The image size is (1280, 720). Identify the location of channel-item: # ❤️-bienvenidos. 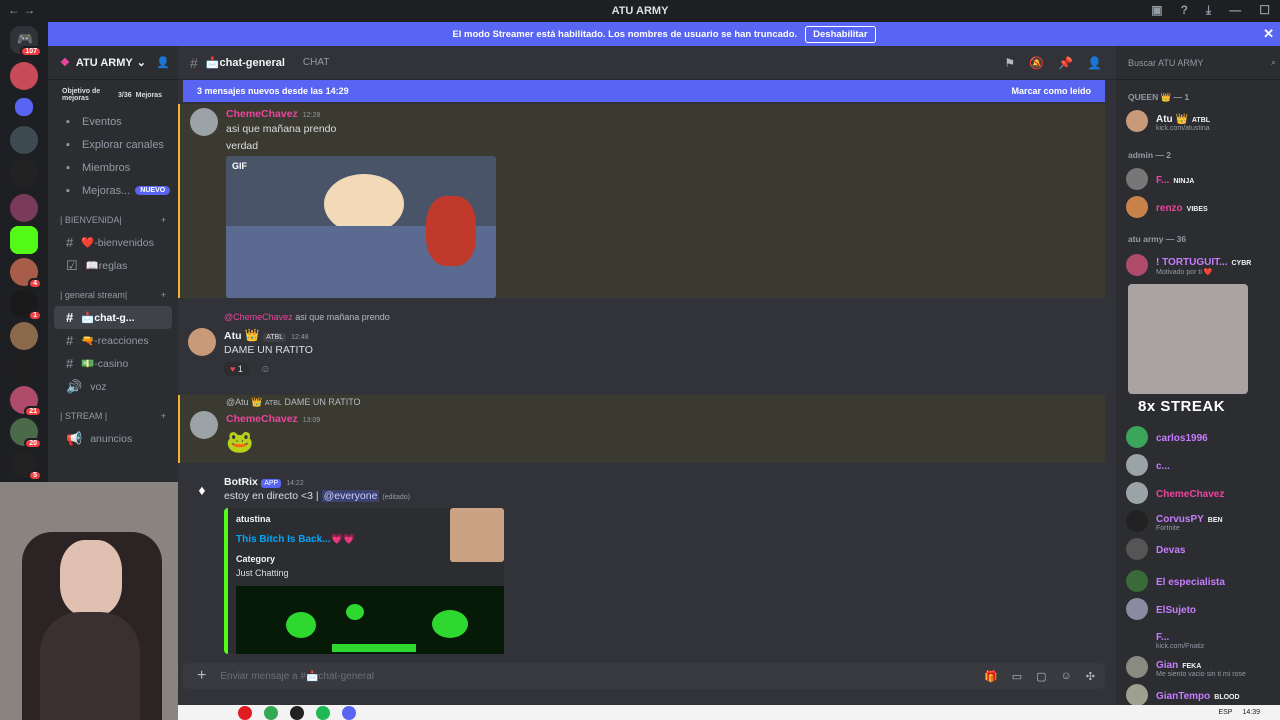
(113, 242).